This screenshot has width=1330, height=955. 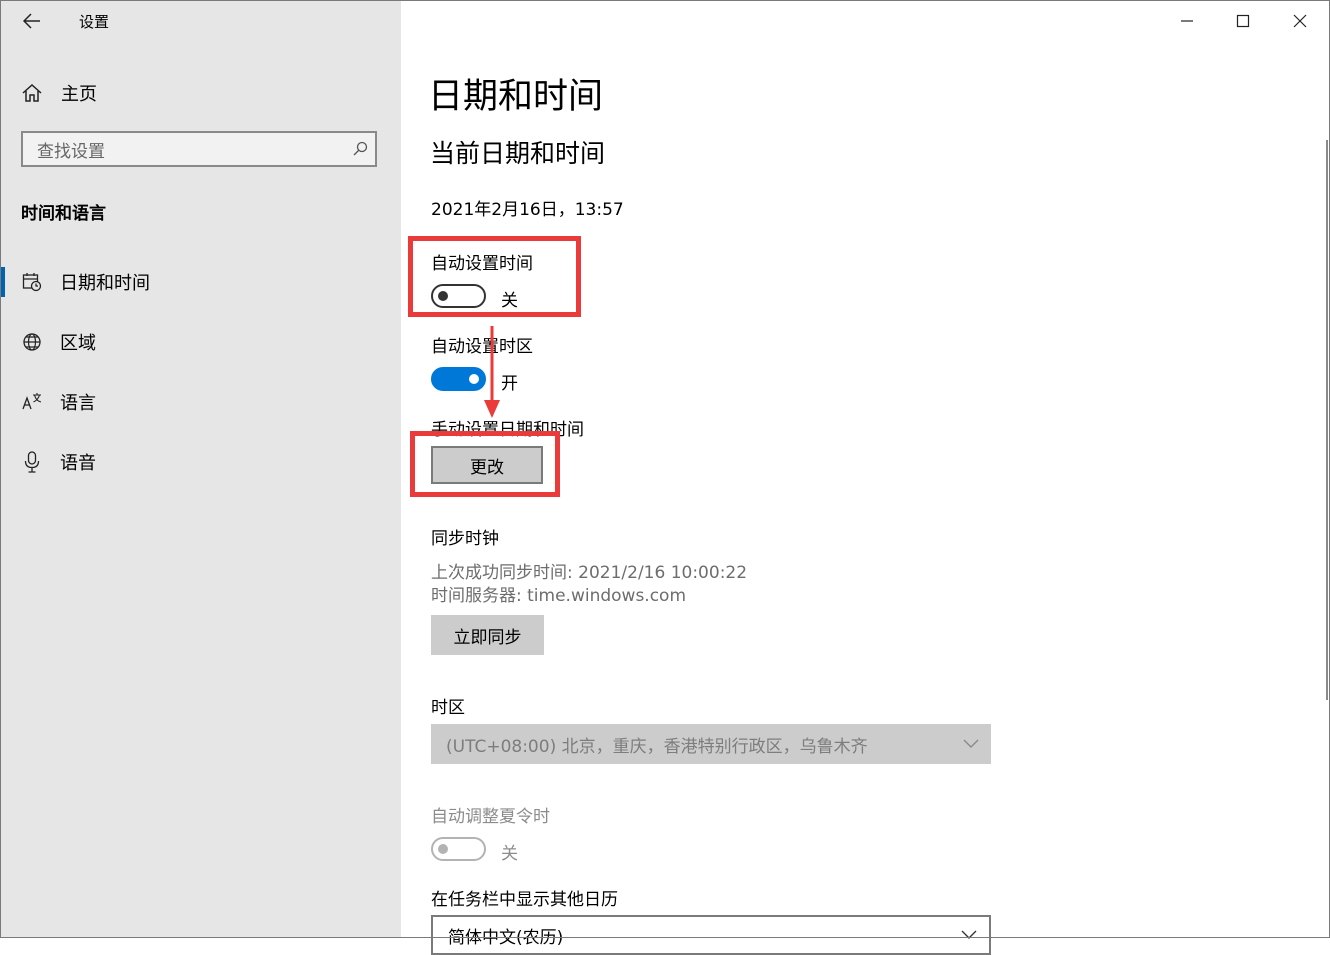 I want to click on scrollbar, so click(x=1327, y=420).